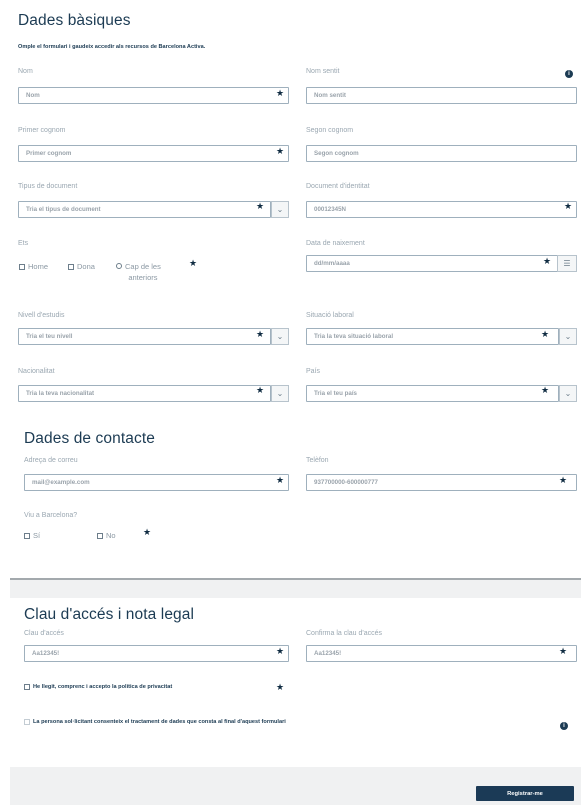  What do you see at coordinates (313, 371) in the screenshot?
I see `pais-label: País` at bounding box center [313, 371].